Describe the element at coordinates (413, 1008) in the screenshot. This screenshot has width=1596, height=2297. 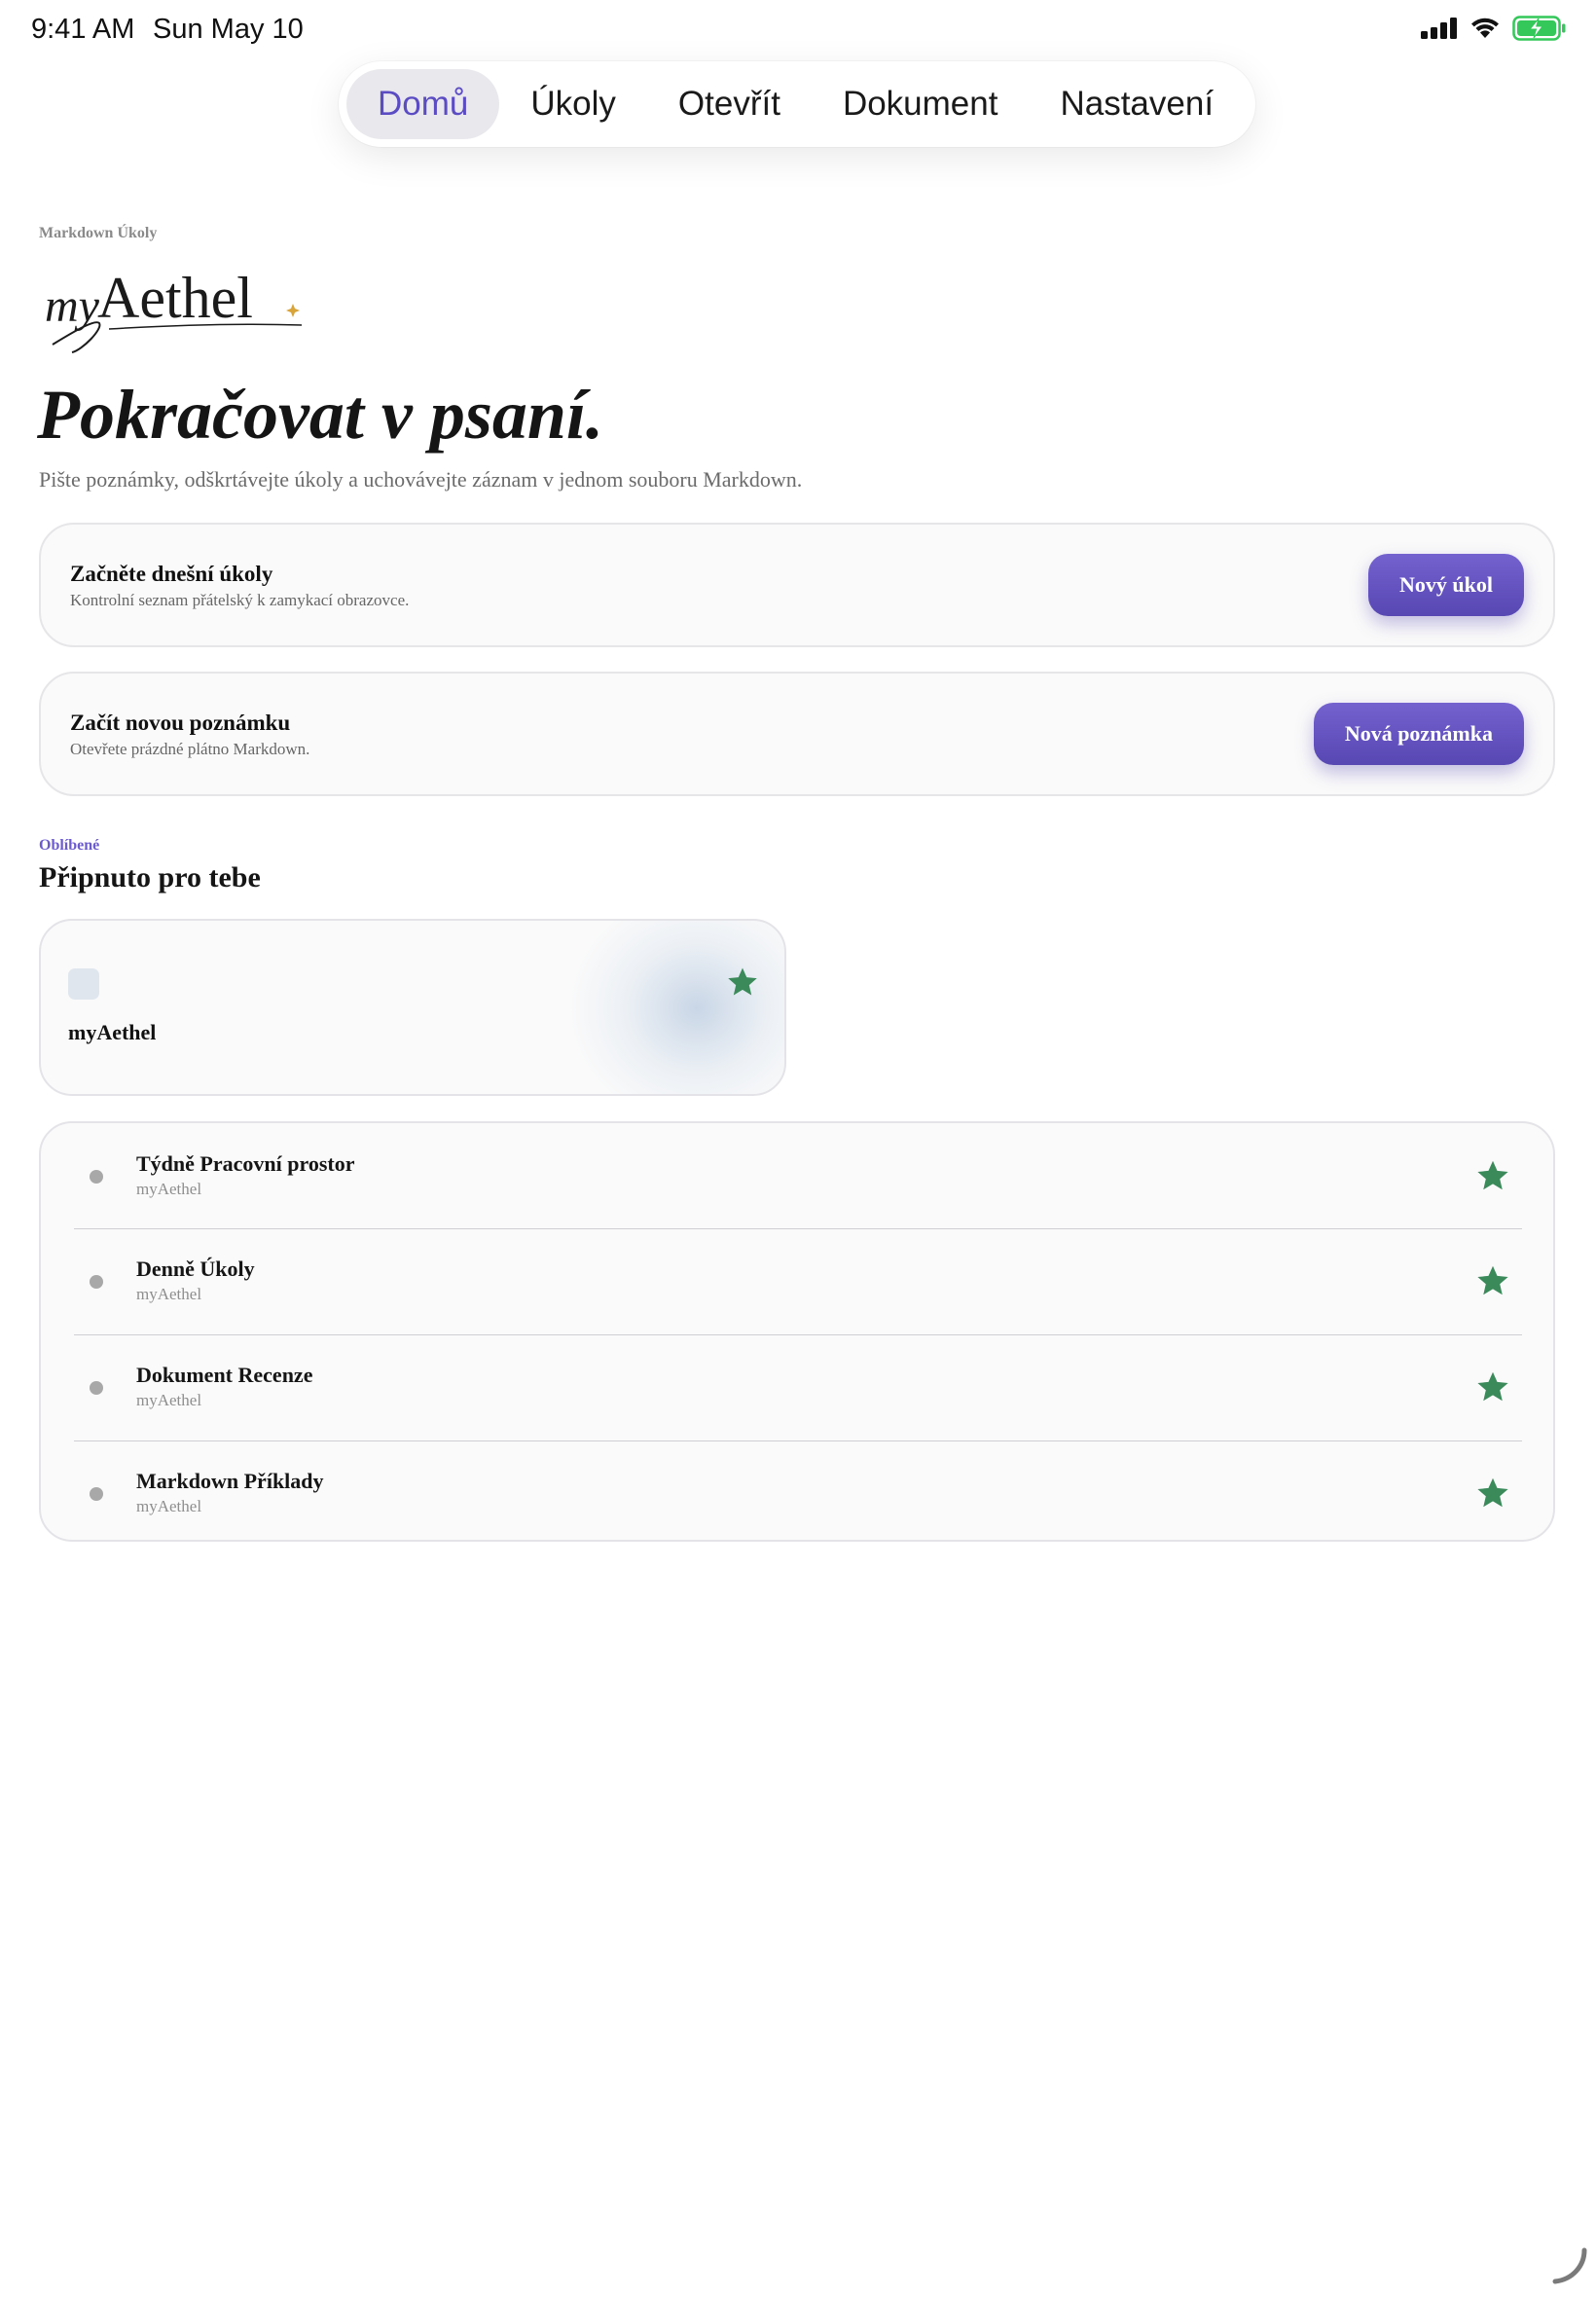
I see `pinned-card: myAethel` at that location.